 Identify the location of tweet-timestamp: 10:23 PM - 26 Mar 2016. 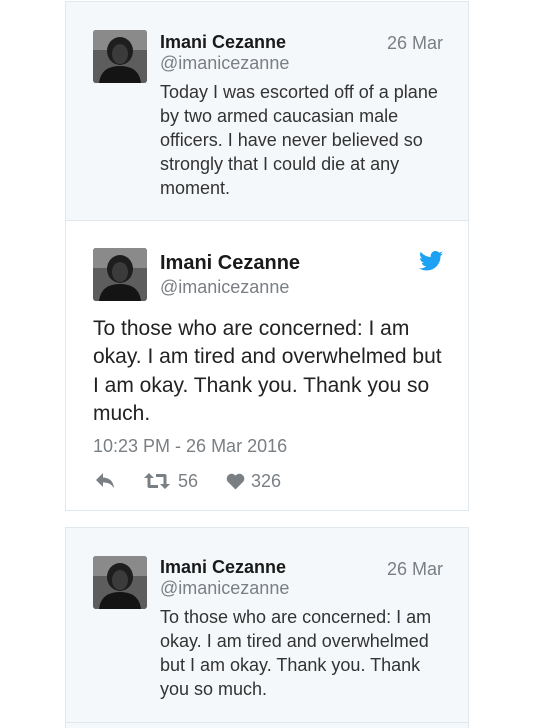
(190, 446).